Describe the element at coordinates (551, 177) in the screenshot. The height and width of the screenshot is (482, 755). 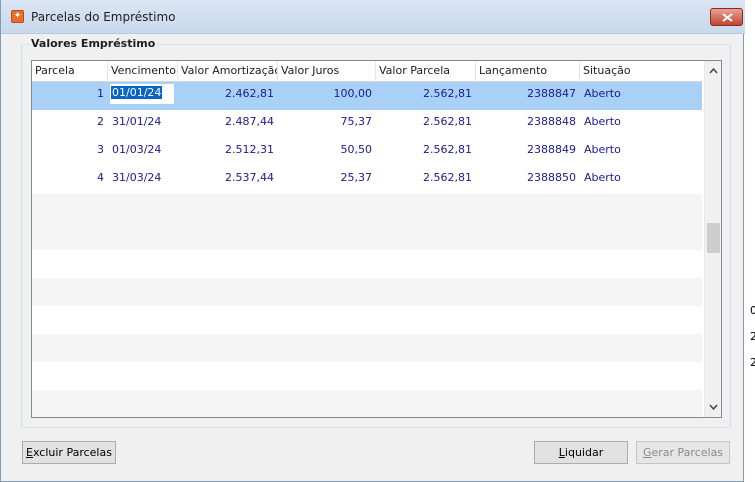
I see `cell-lancamento: 2388850` at that location.